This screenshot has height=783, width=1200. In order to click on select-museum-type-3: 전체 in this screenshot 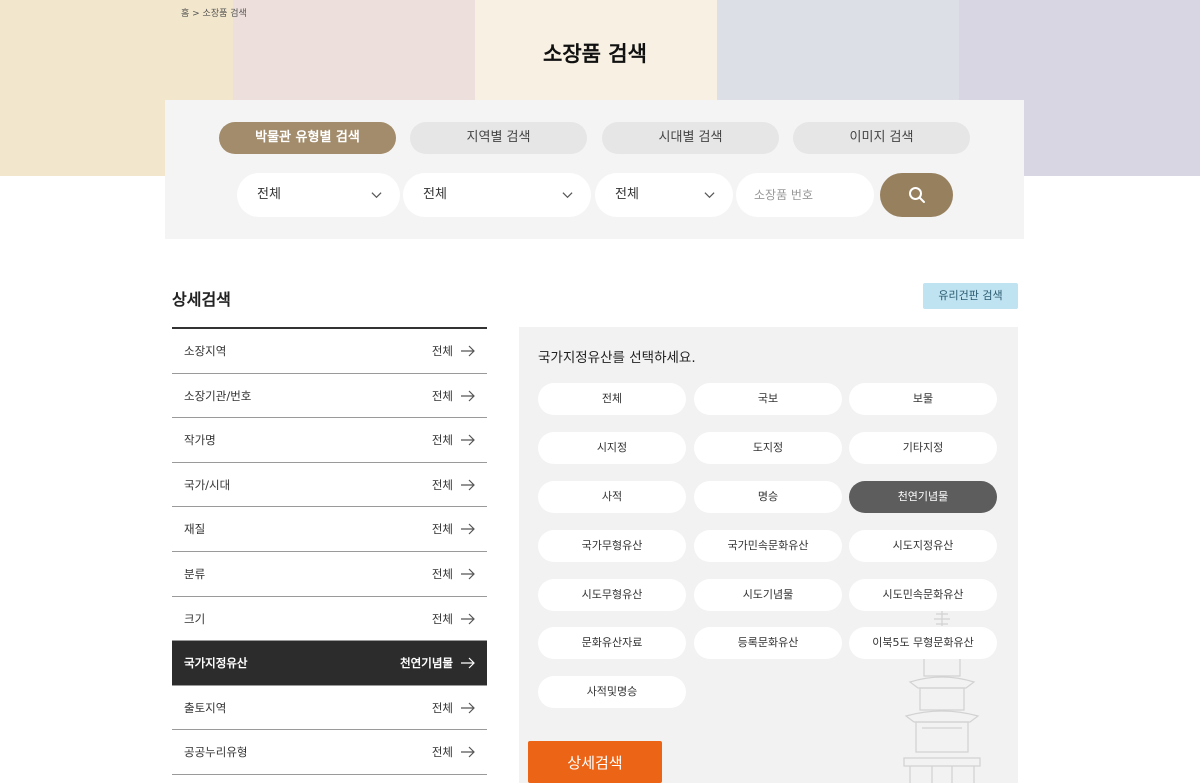, I will do `click(664, 195)`.